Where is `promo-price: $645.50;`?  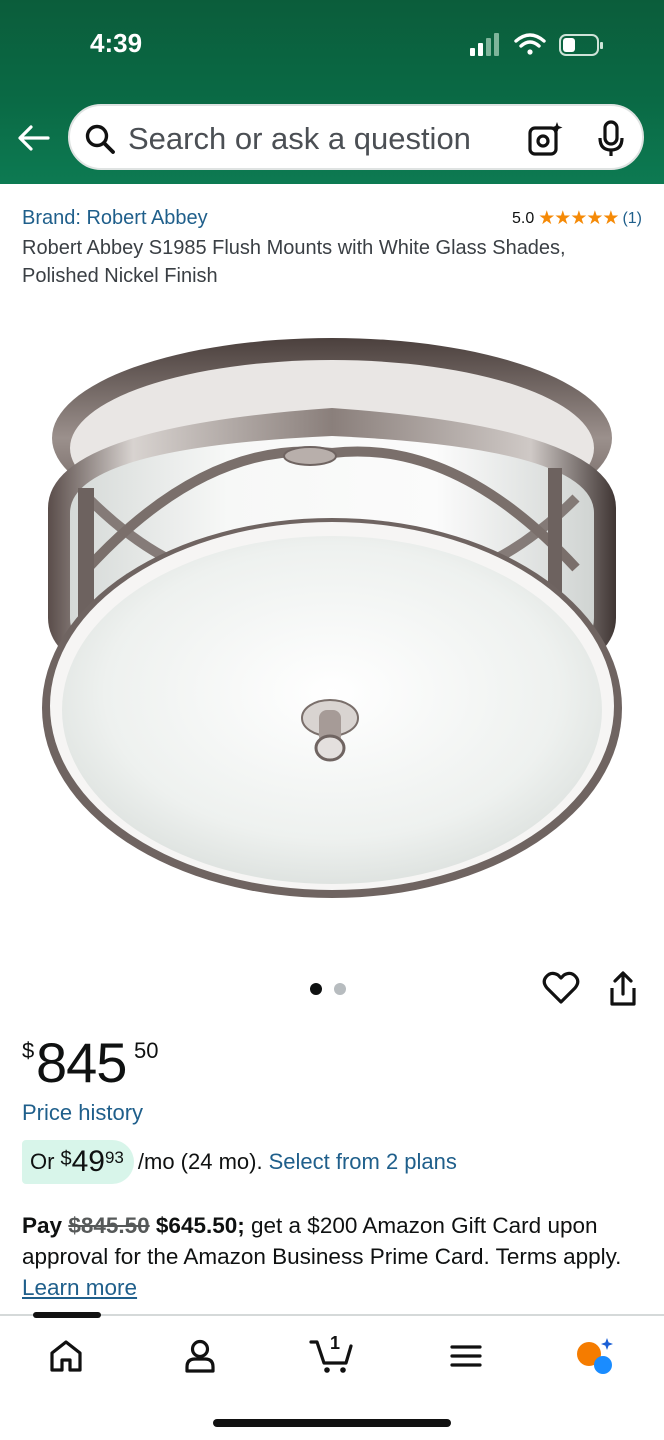
promo-price: $645.50; is located at coordinates (200, 1225).